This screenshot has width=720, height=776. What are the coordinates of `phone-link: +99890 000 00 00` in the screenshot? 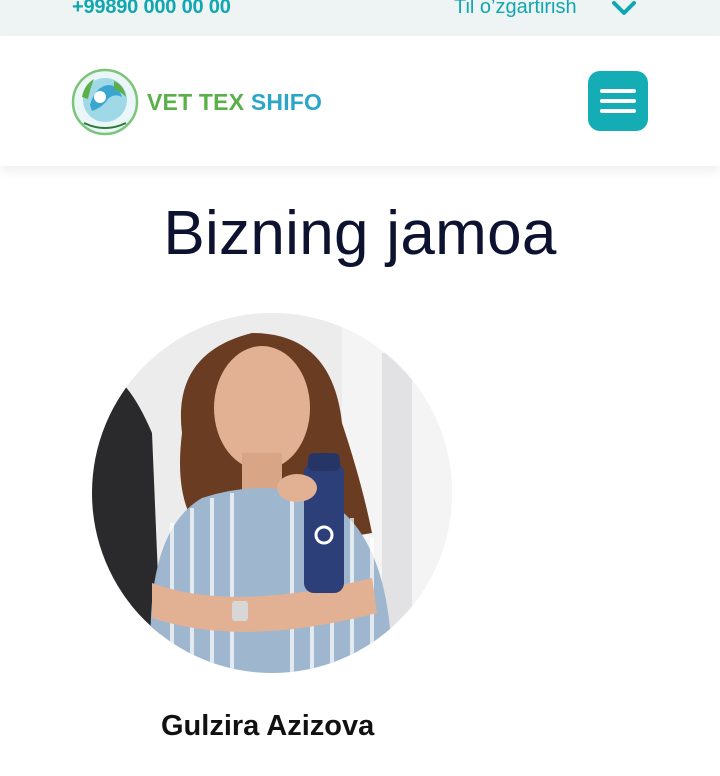 It's located at (151, 9).